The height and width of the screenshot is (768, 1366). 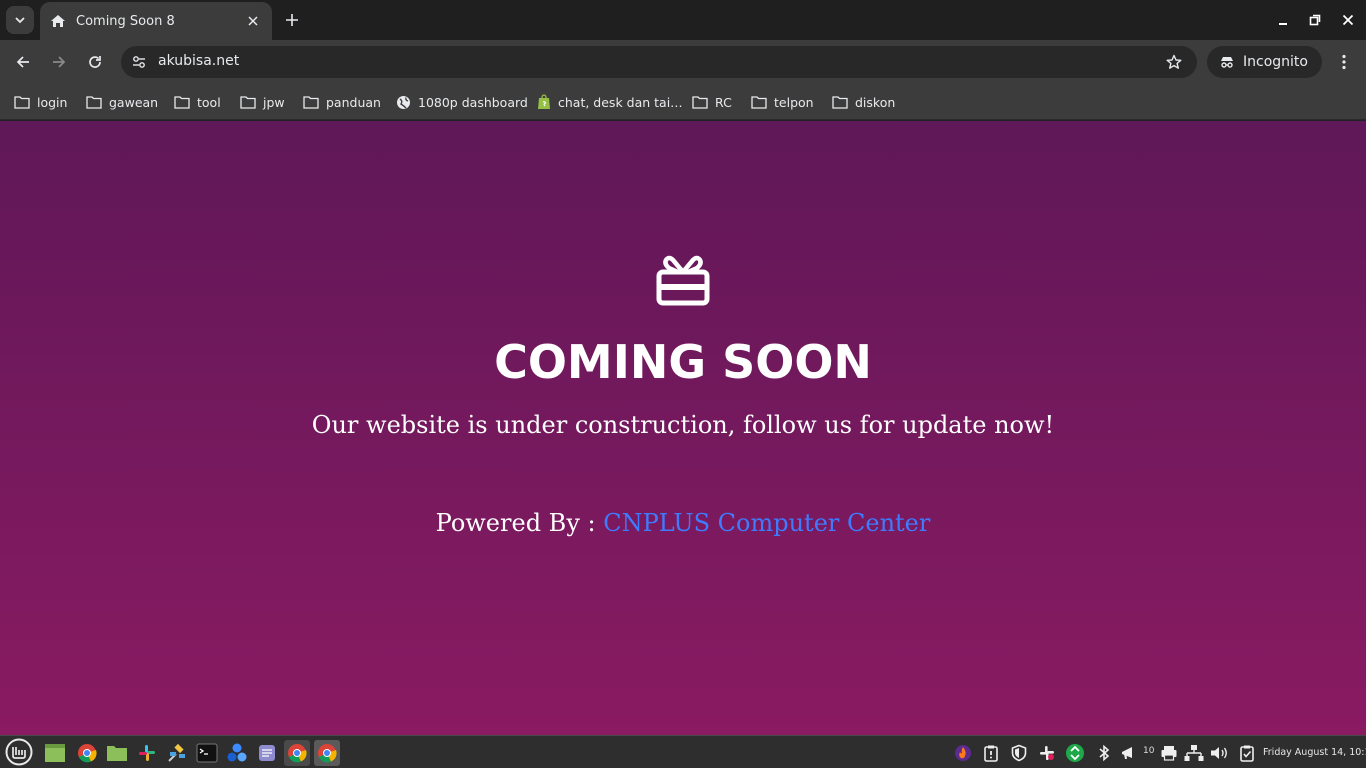 I want to click on tray-printer, so click(x=1169, y=753).